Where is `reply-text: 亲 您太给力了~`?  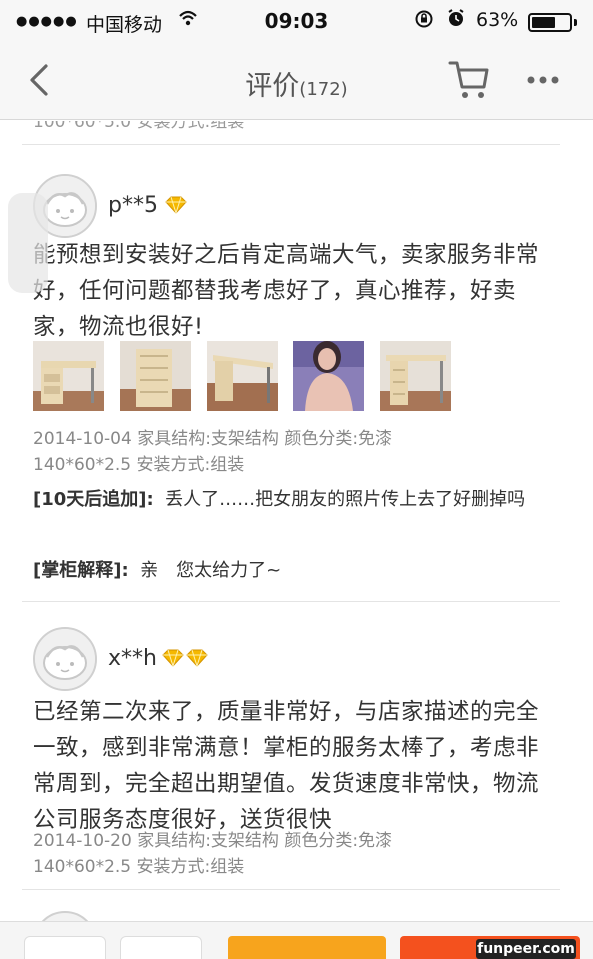
reply-text: 亲 您太给力了~ is located at coordinates (211, 570).